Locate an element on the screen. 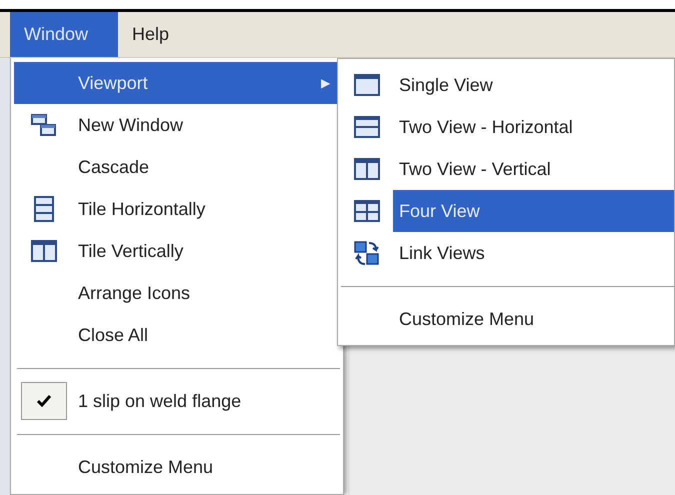 Image resolution: width=675 pixels, height=495 pixels. menu-item: Close All is located at coordinates (207, 335).